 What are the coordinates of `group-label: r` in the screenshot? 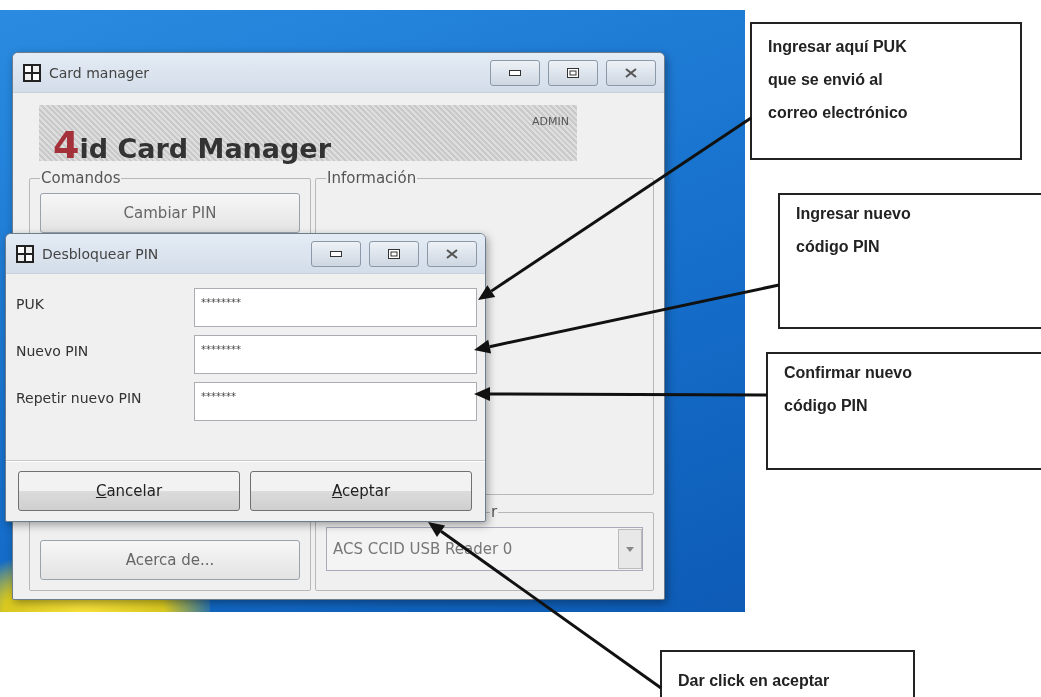 It's located at (494, 512).